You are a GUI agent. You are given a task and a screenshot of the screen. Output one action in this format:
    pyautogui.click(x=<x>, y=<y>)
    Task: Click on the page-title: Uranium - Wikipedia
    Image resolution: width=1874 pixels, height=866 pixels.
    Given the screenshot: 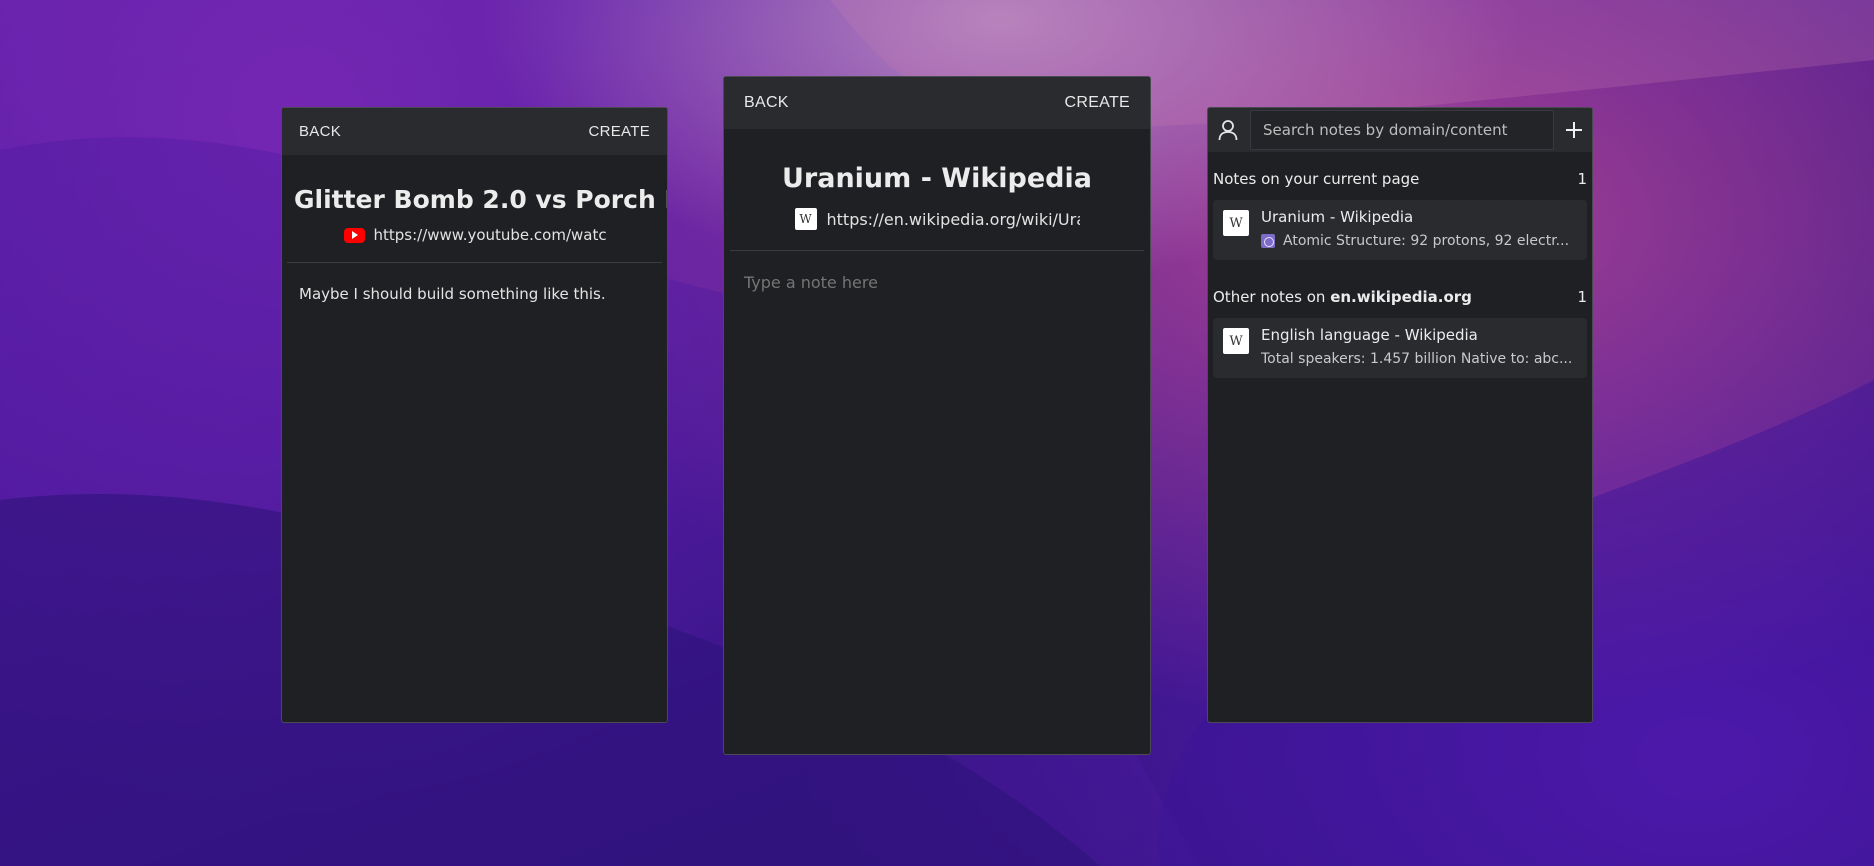 What is the action you would take?
    pyautogui.click(x=937, y=178)
    